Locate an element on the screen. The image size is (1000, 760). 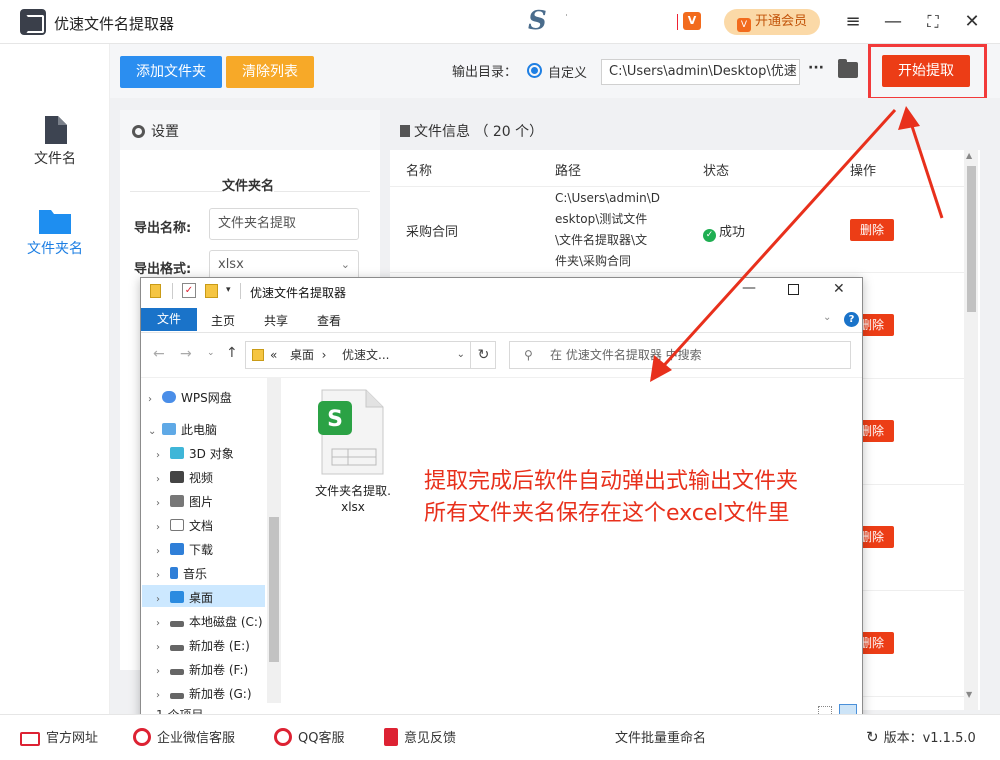
file-icon is located at coordinates (56, 130).